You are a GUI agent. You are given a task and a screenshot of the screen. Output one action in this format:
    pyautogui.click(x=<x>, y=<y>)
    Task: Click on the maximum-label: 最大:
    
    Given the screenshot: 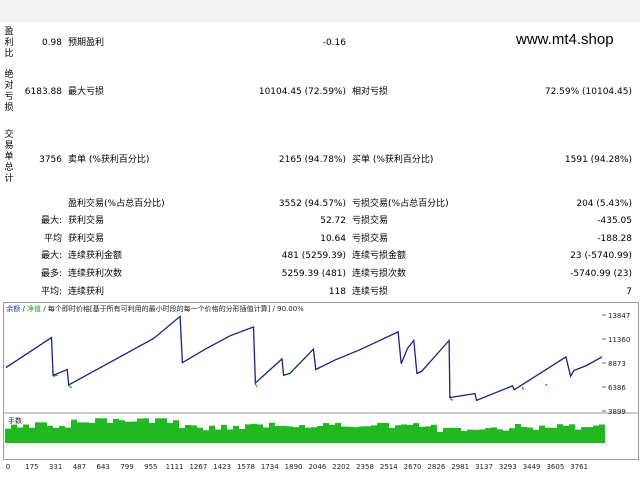 What is the action you would take?
    pyautogui.click(x=51, y=256)
    